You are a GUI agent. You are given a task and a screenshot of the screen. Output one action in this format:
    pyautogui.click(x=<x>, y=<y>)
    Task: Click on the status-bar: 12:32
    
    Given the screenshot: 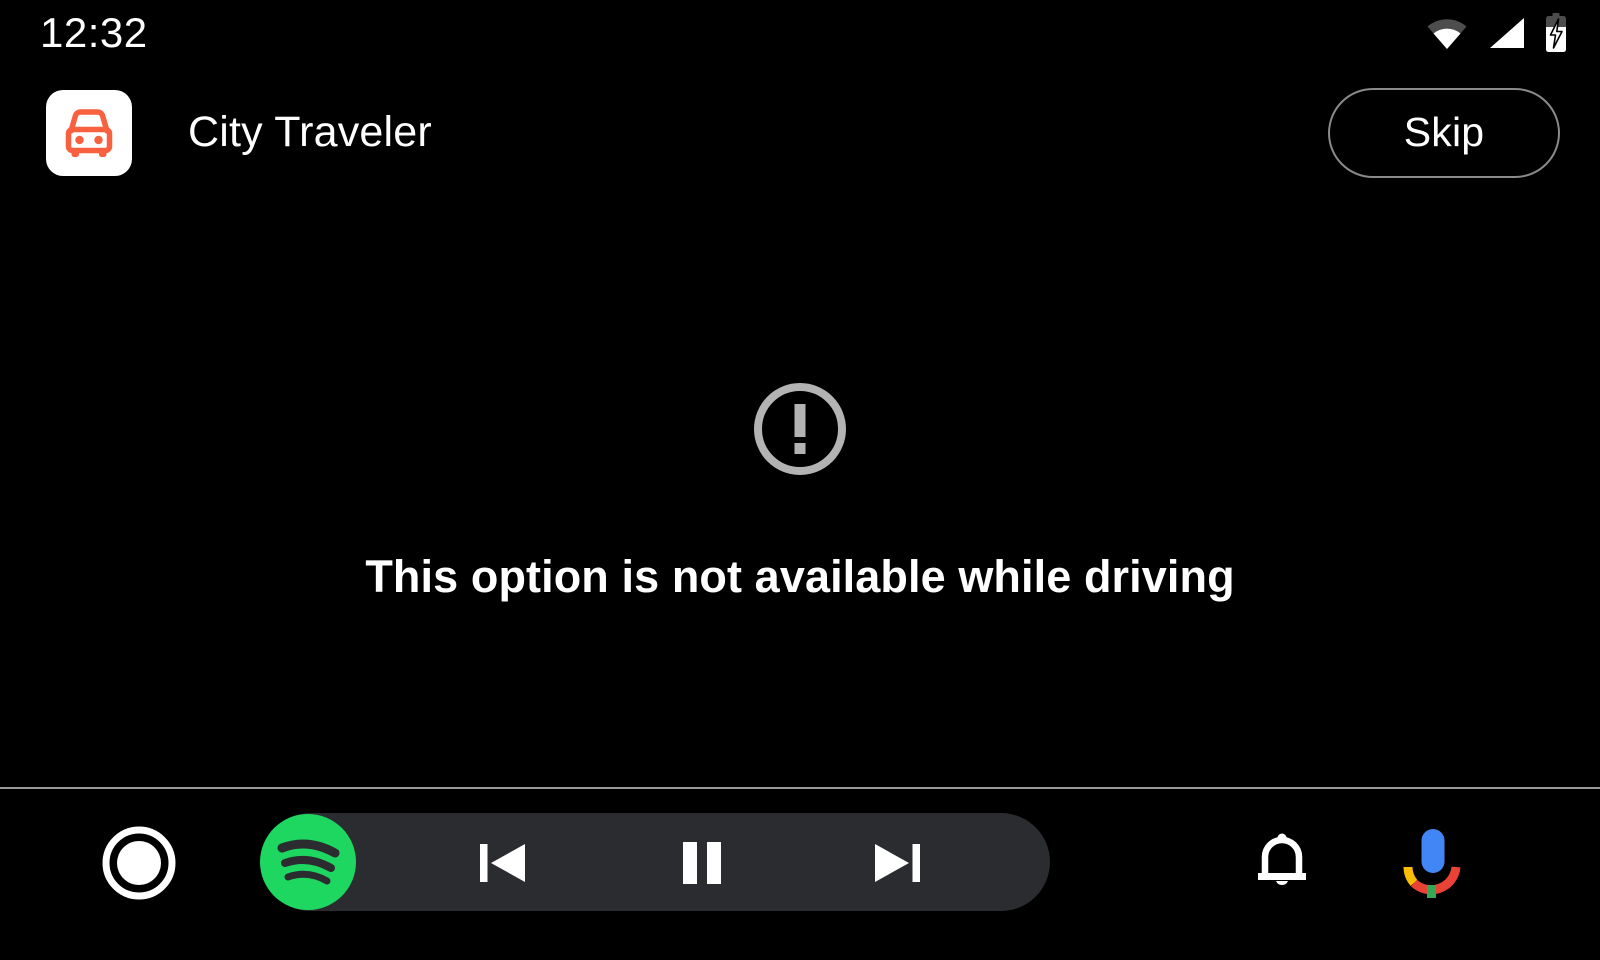 What is the action you would take?
    pyautogui.click(x=800, y=33)
    